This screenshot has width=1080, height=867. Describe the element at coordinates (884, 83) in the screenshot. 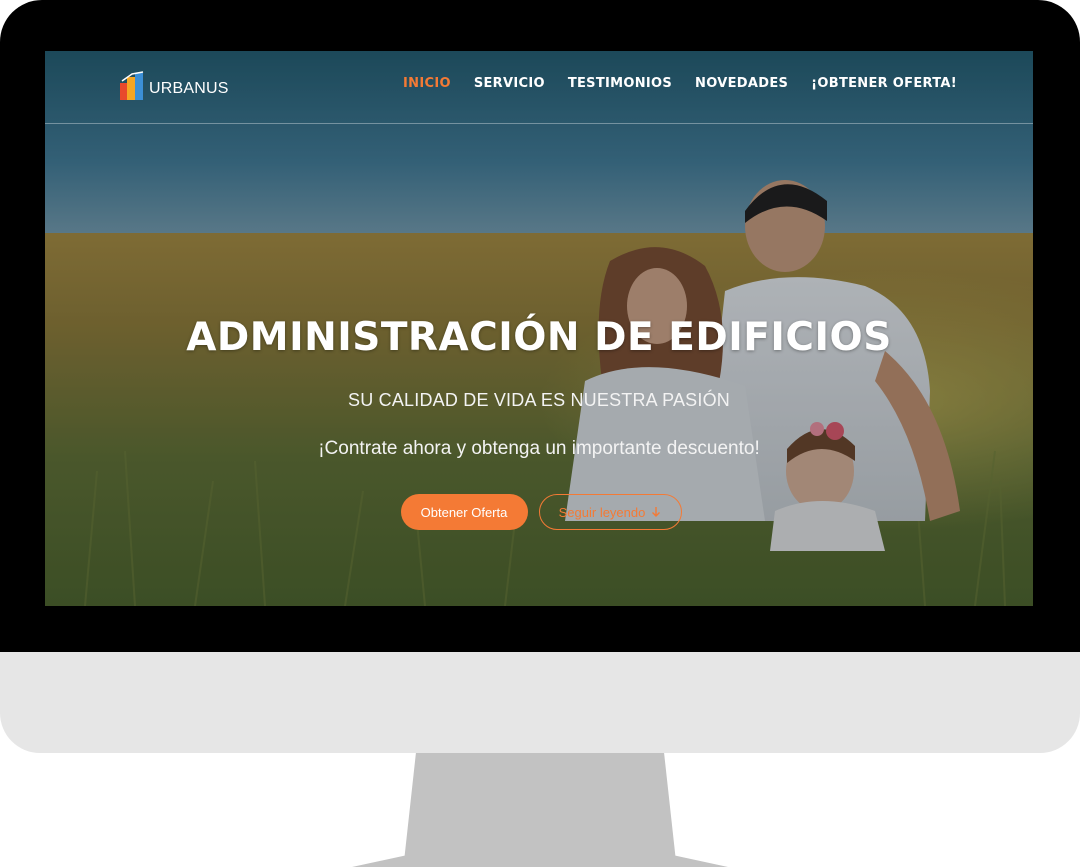

I see `nav-item-obtener-oferta: ¡OBTENER OFERTA!` at that location.